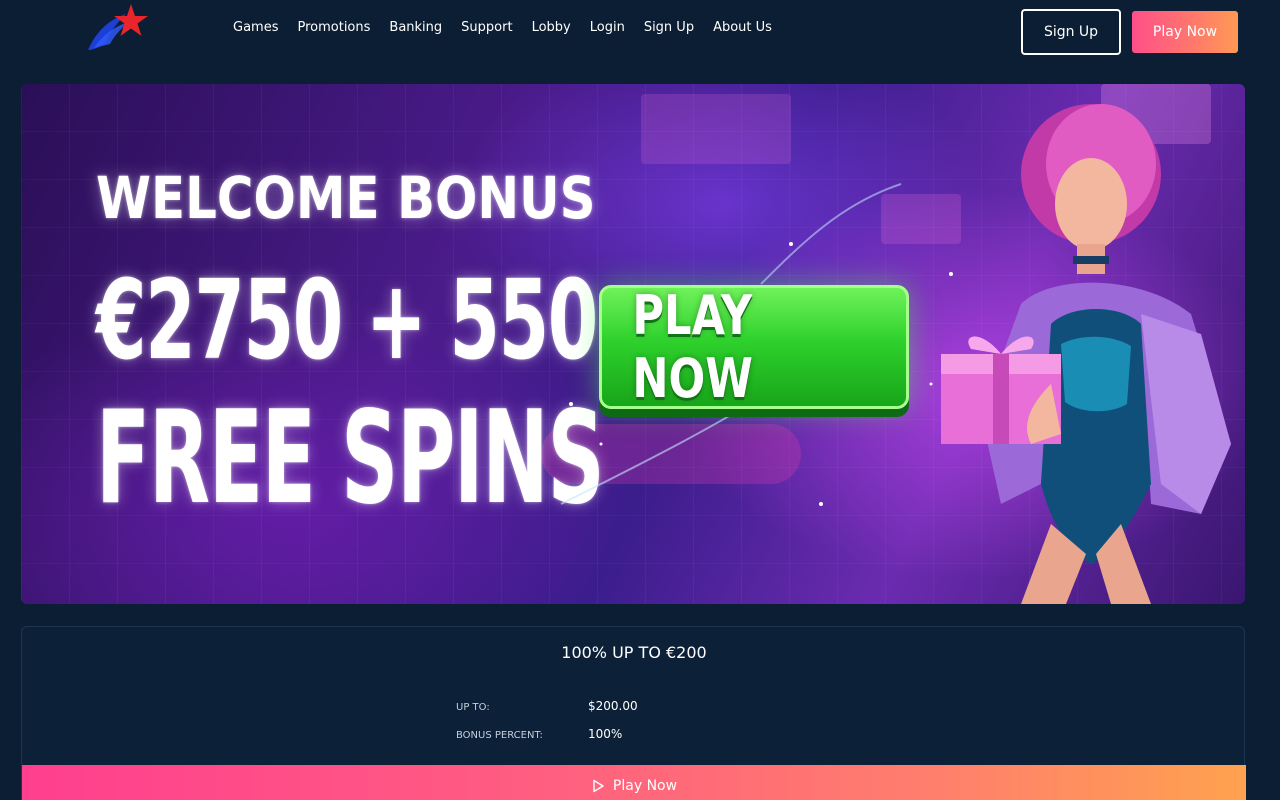 This screenshot has height=800, width=1280. Describe the element at coordinates (1185, 32) in the screenshot. I see `play-now-header-button: Play Now` at that location.